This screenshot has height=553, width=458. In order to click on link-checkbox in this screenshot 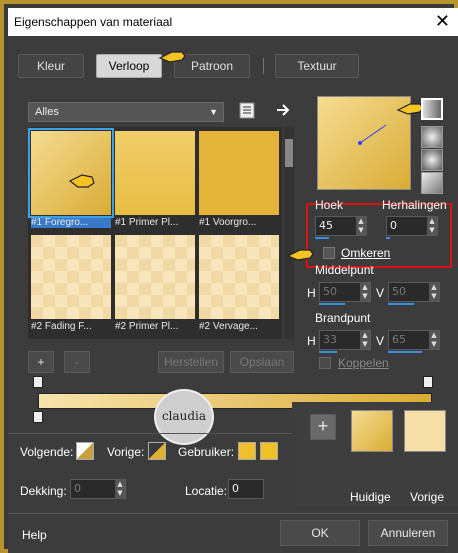, I will do `click(325, 363)`.